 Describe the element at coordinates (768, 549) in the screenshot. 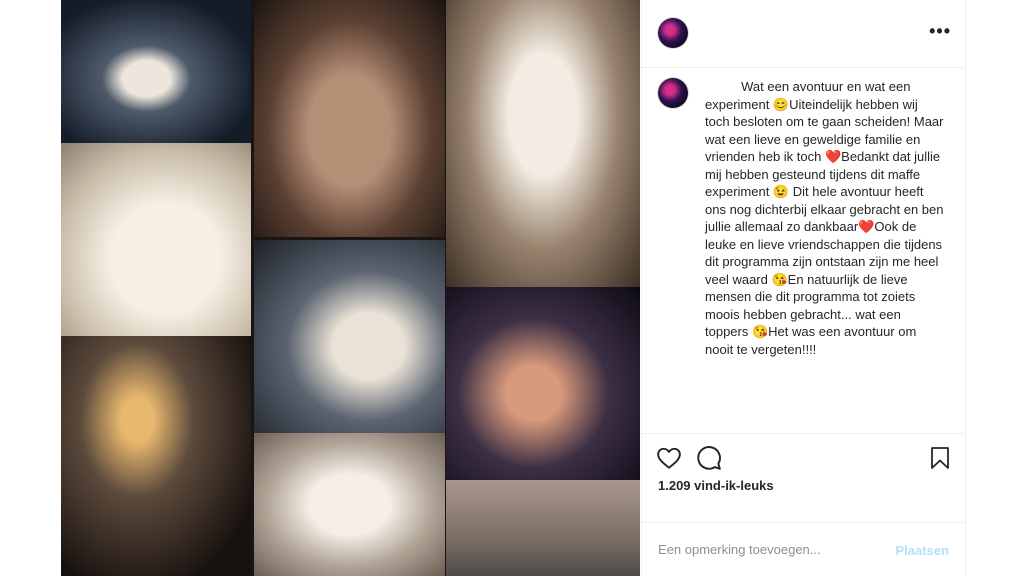

I see `comment-input` at that location.